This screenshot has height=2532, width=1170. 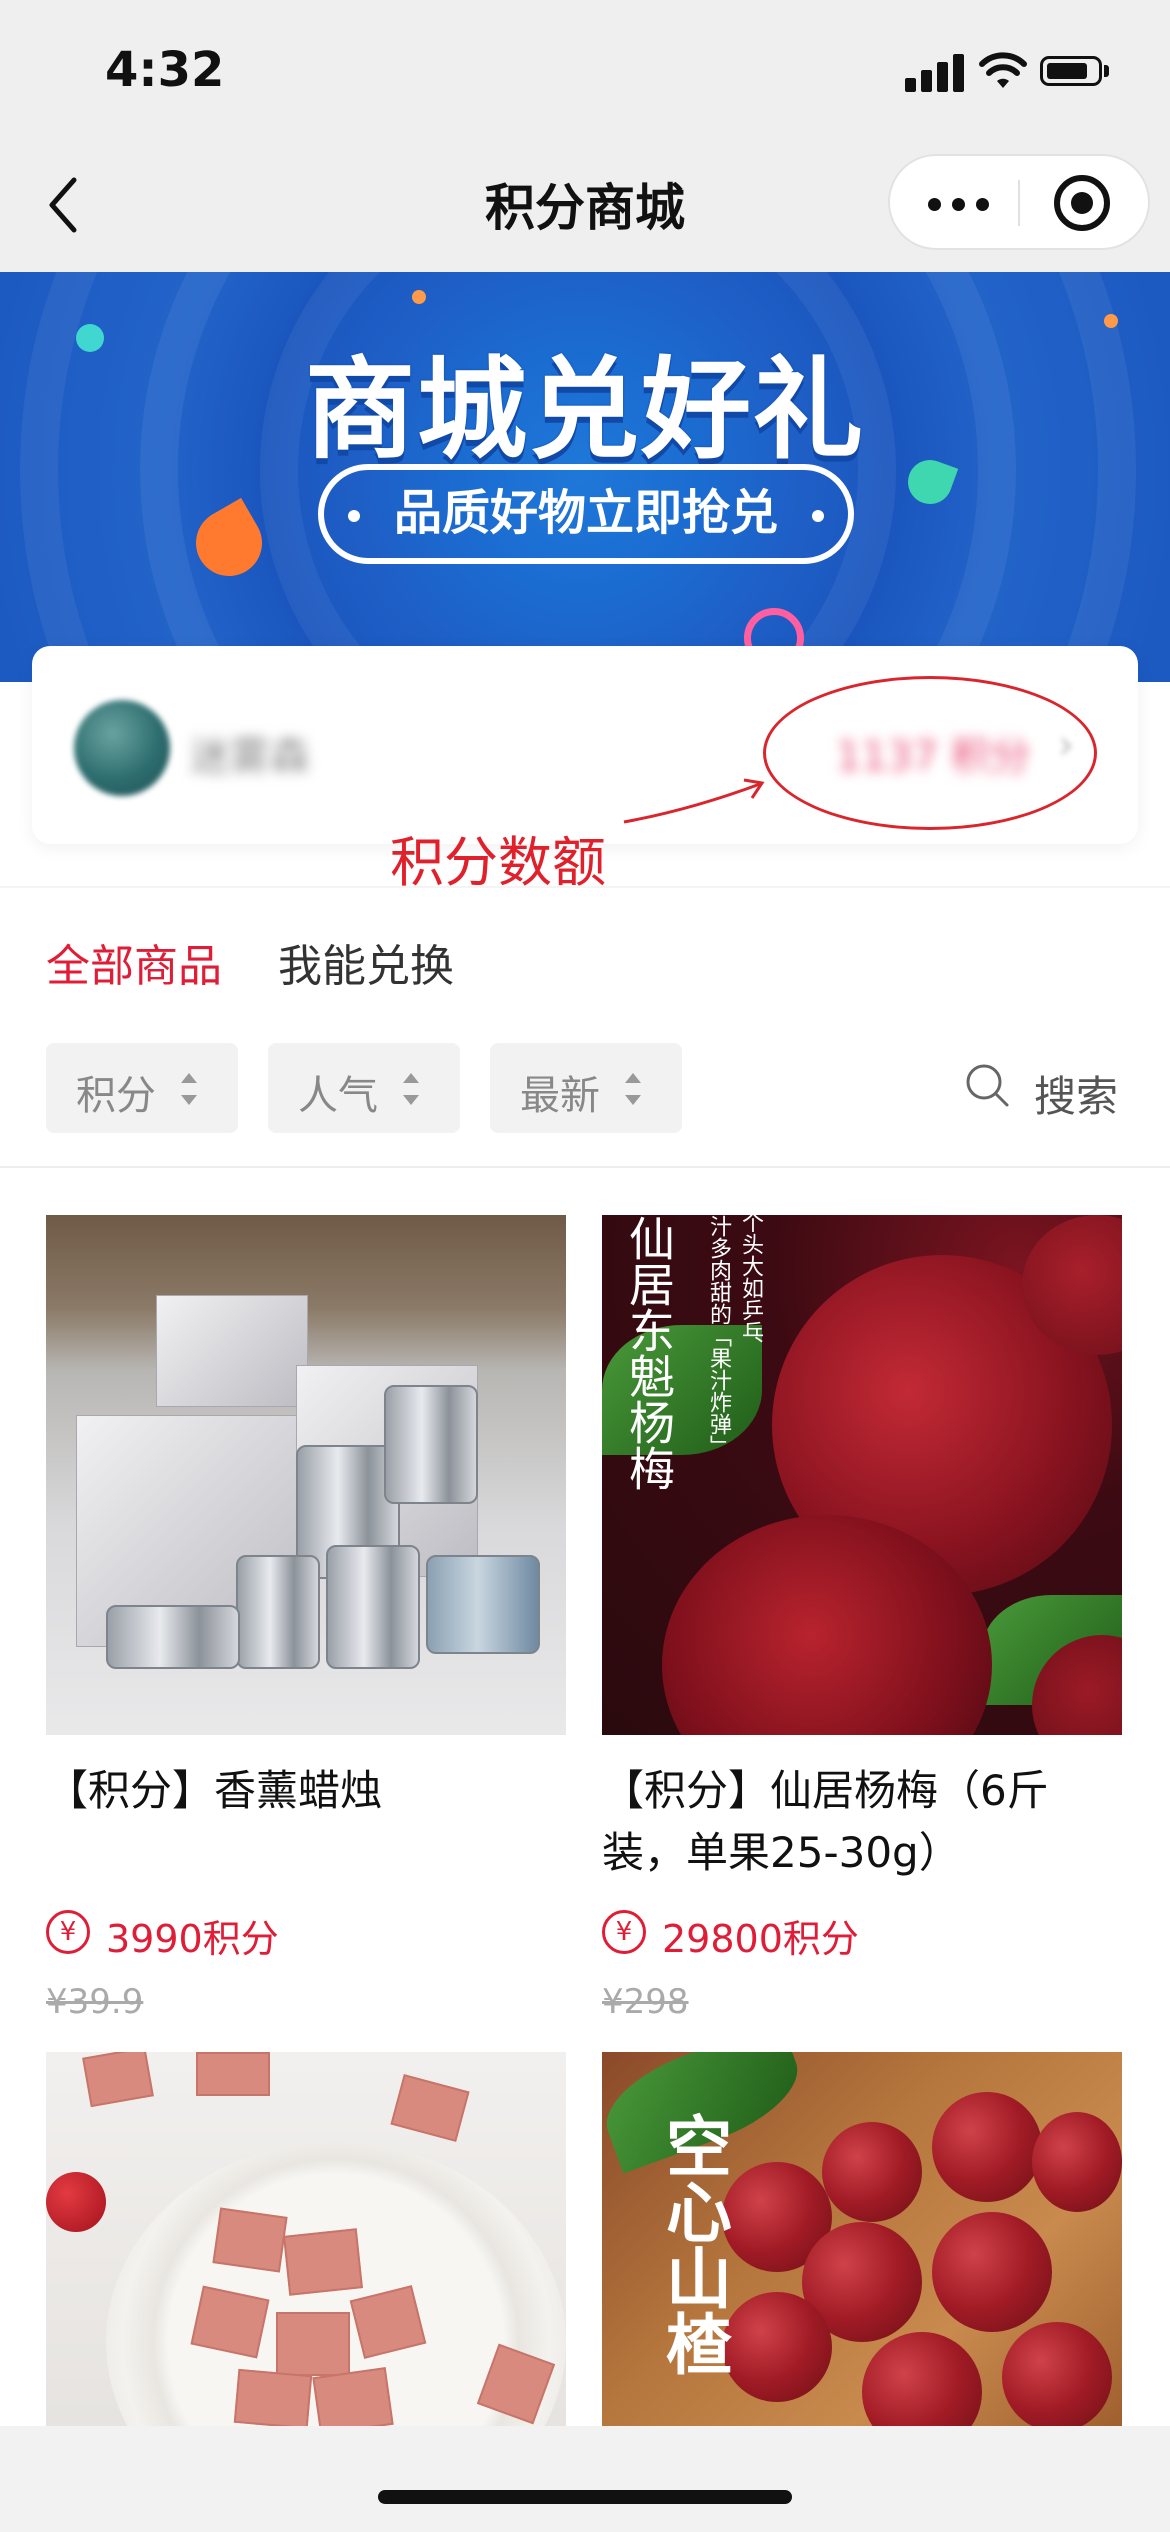 What do you see at coordinates (1003, 70) in the screenshot?
I see `wifi-icon` at bounding box center [1003, 70].